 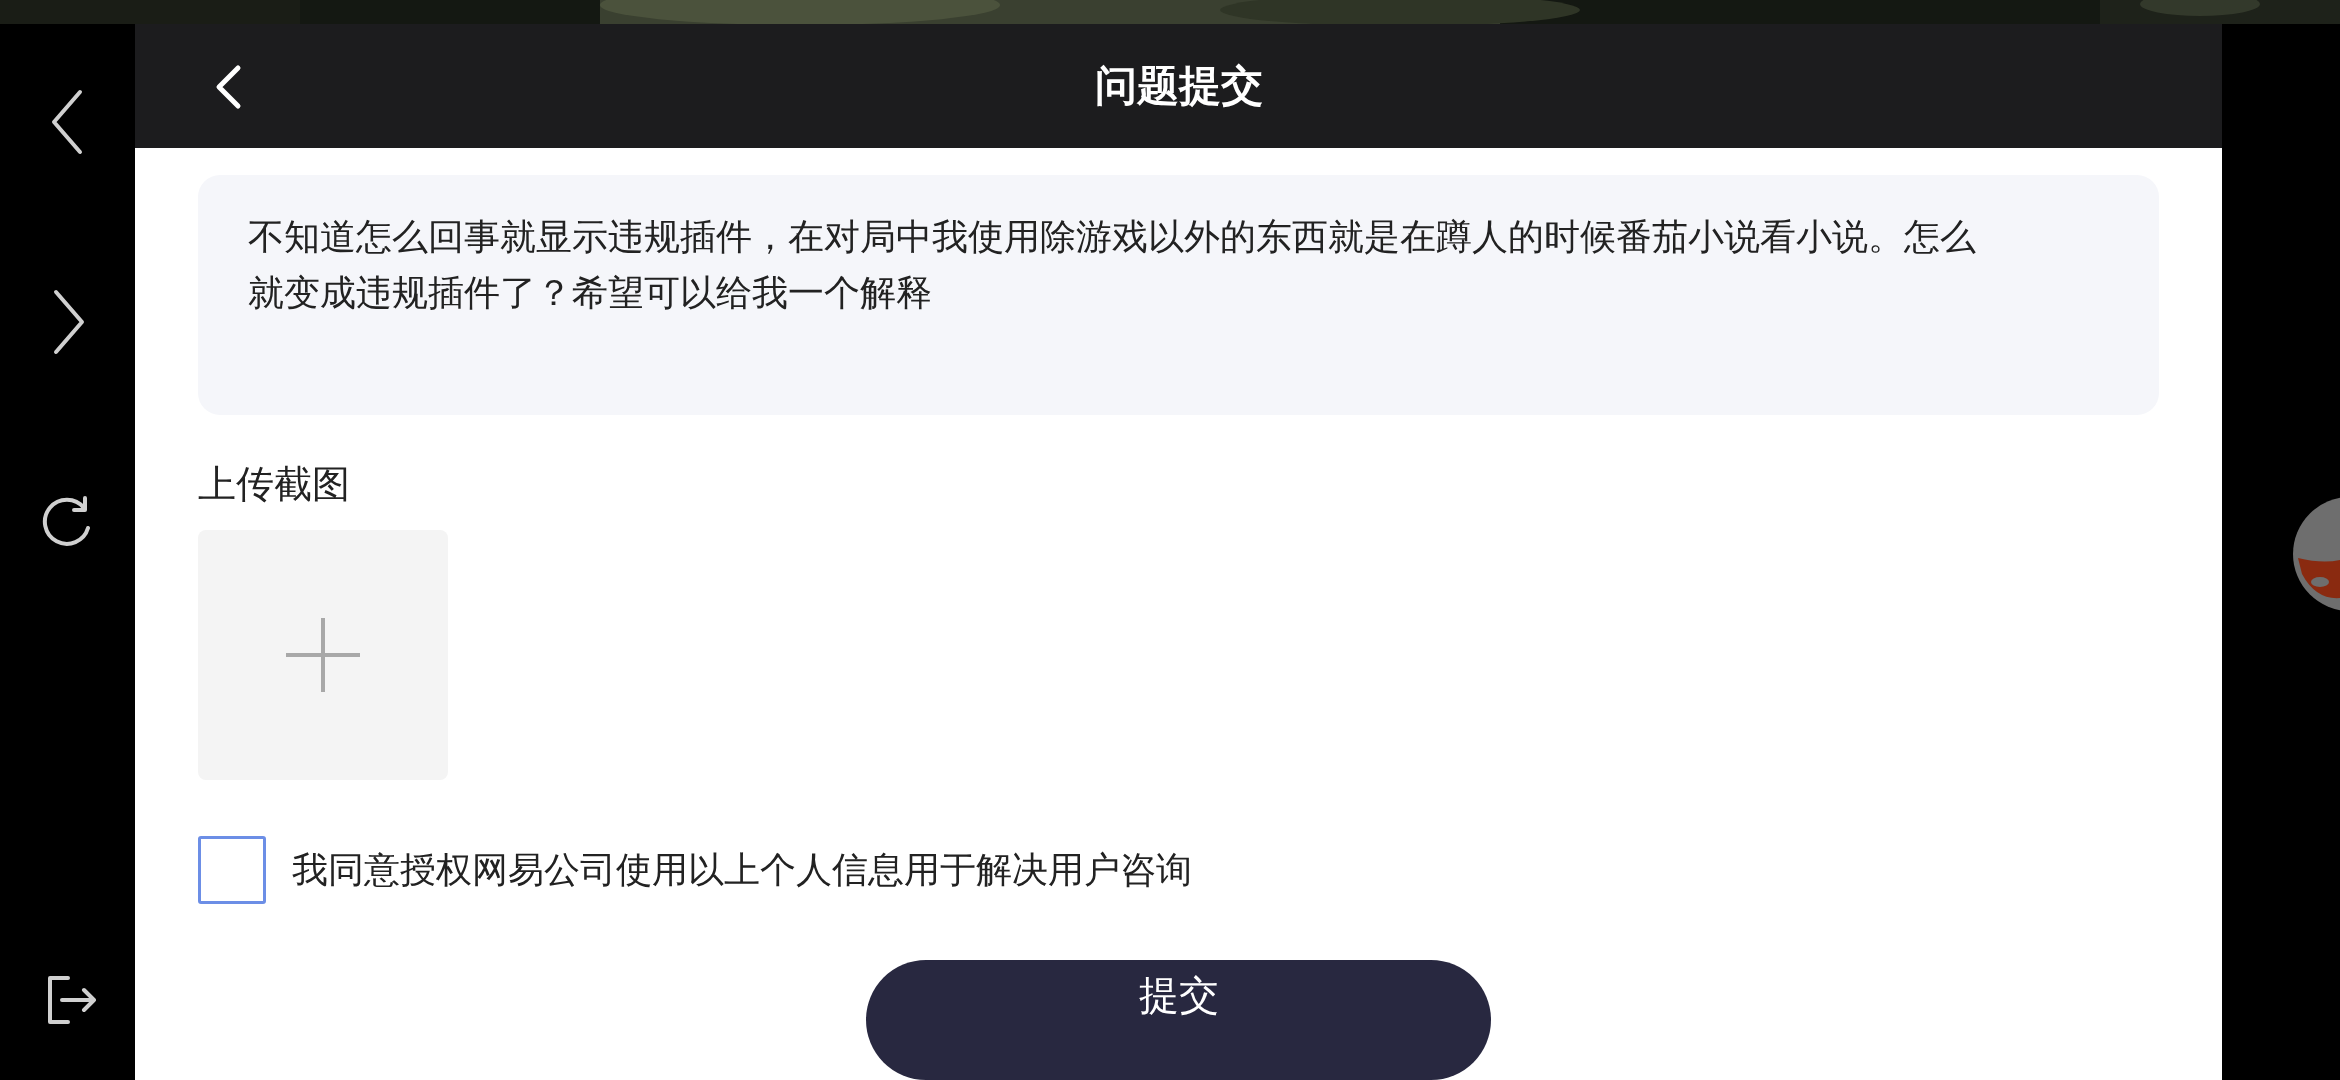 What do you see at coordinates (1178, 1020) in the screenshot?
I see `submit-button: 提交` at bounding box center [1178, 1020].